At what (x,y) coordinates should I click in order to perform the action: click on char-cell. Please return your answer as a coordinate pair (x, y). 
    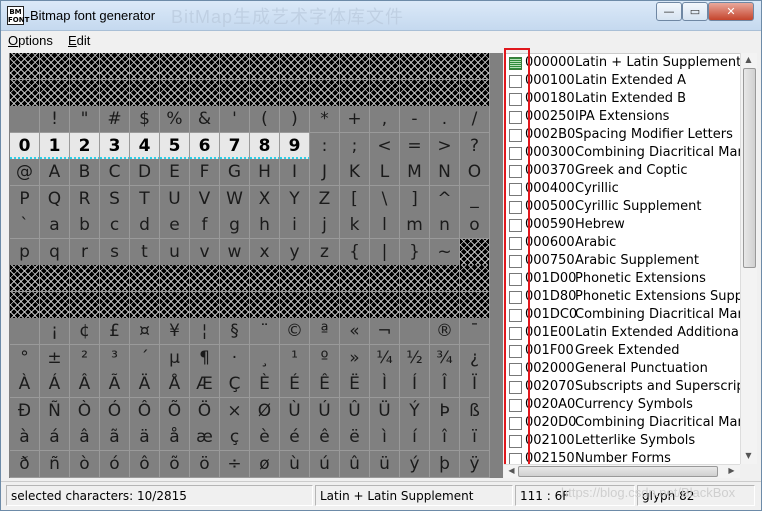
    Looking at the image, I should click on (25, 331).